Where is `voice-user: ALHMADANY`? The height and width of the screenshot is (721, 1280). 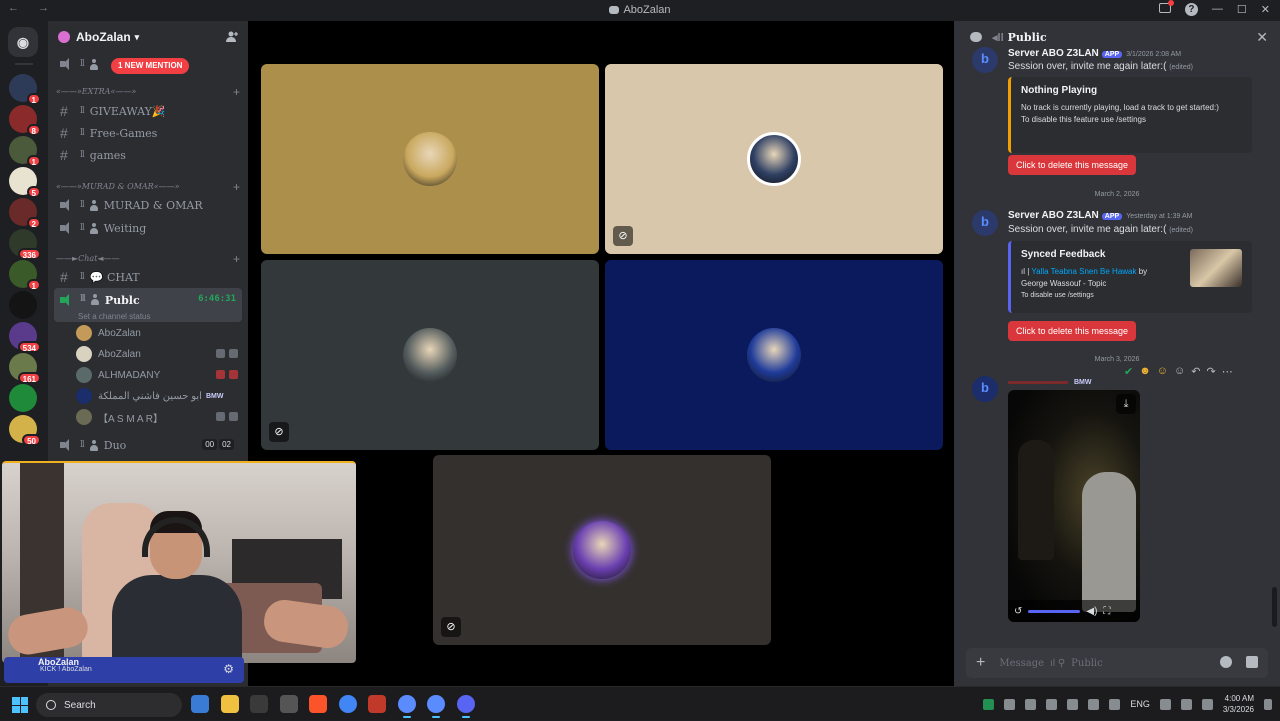
voice-user: ALHMADANY is located at coordinates (159, 375).